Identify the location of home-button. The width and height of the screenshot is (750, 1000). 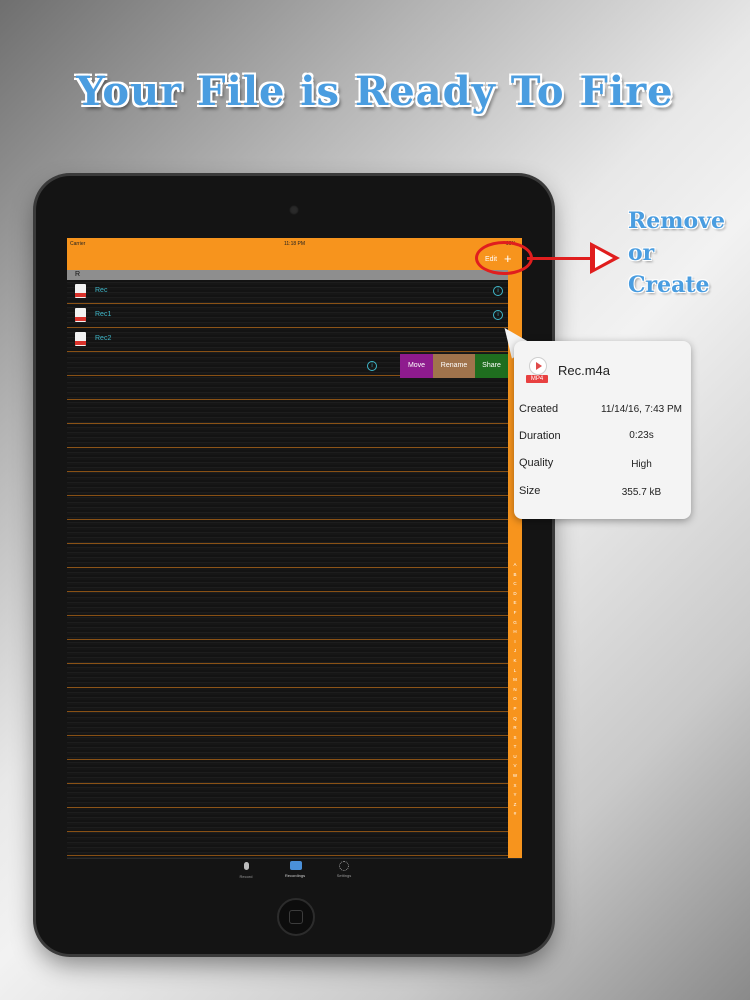
(296, 917).